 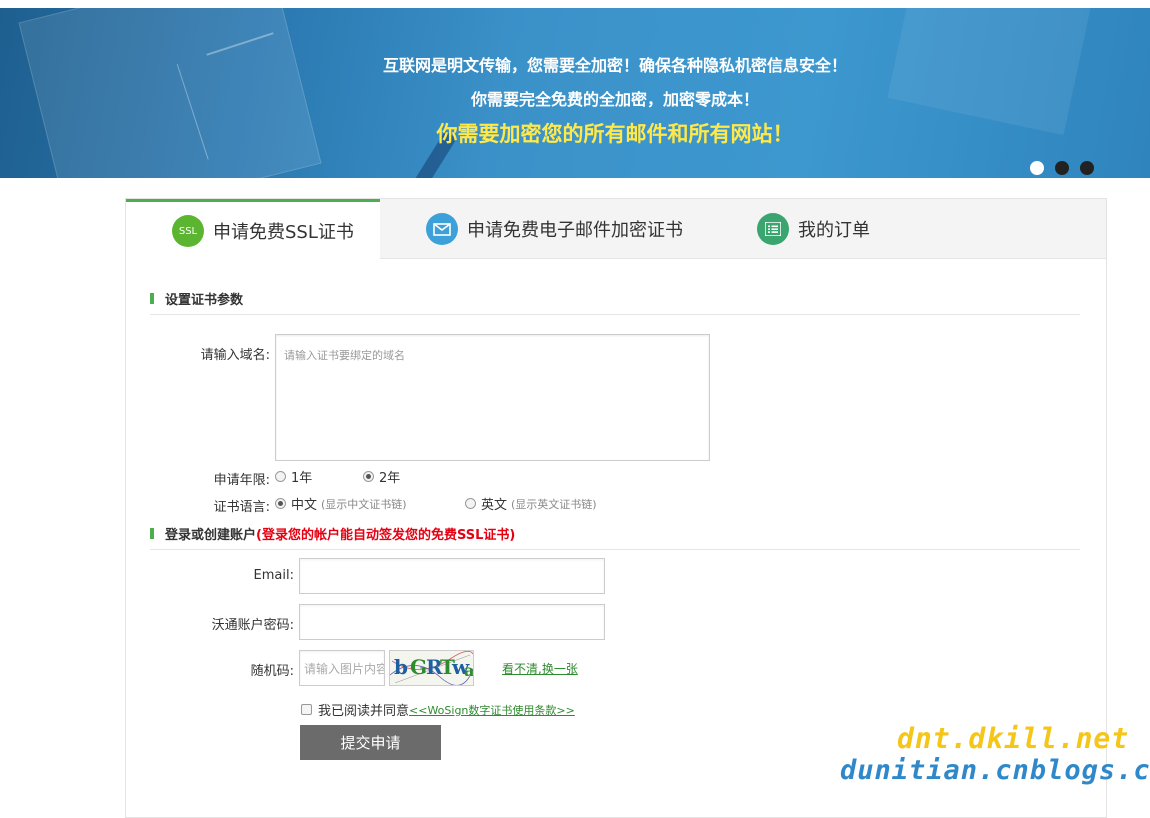 What do you see at coordinates (283, 232) in the screenshot?
I see `tab-label: 申请免费SSL证书` at bounding box center [283, 232].